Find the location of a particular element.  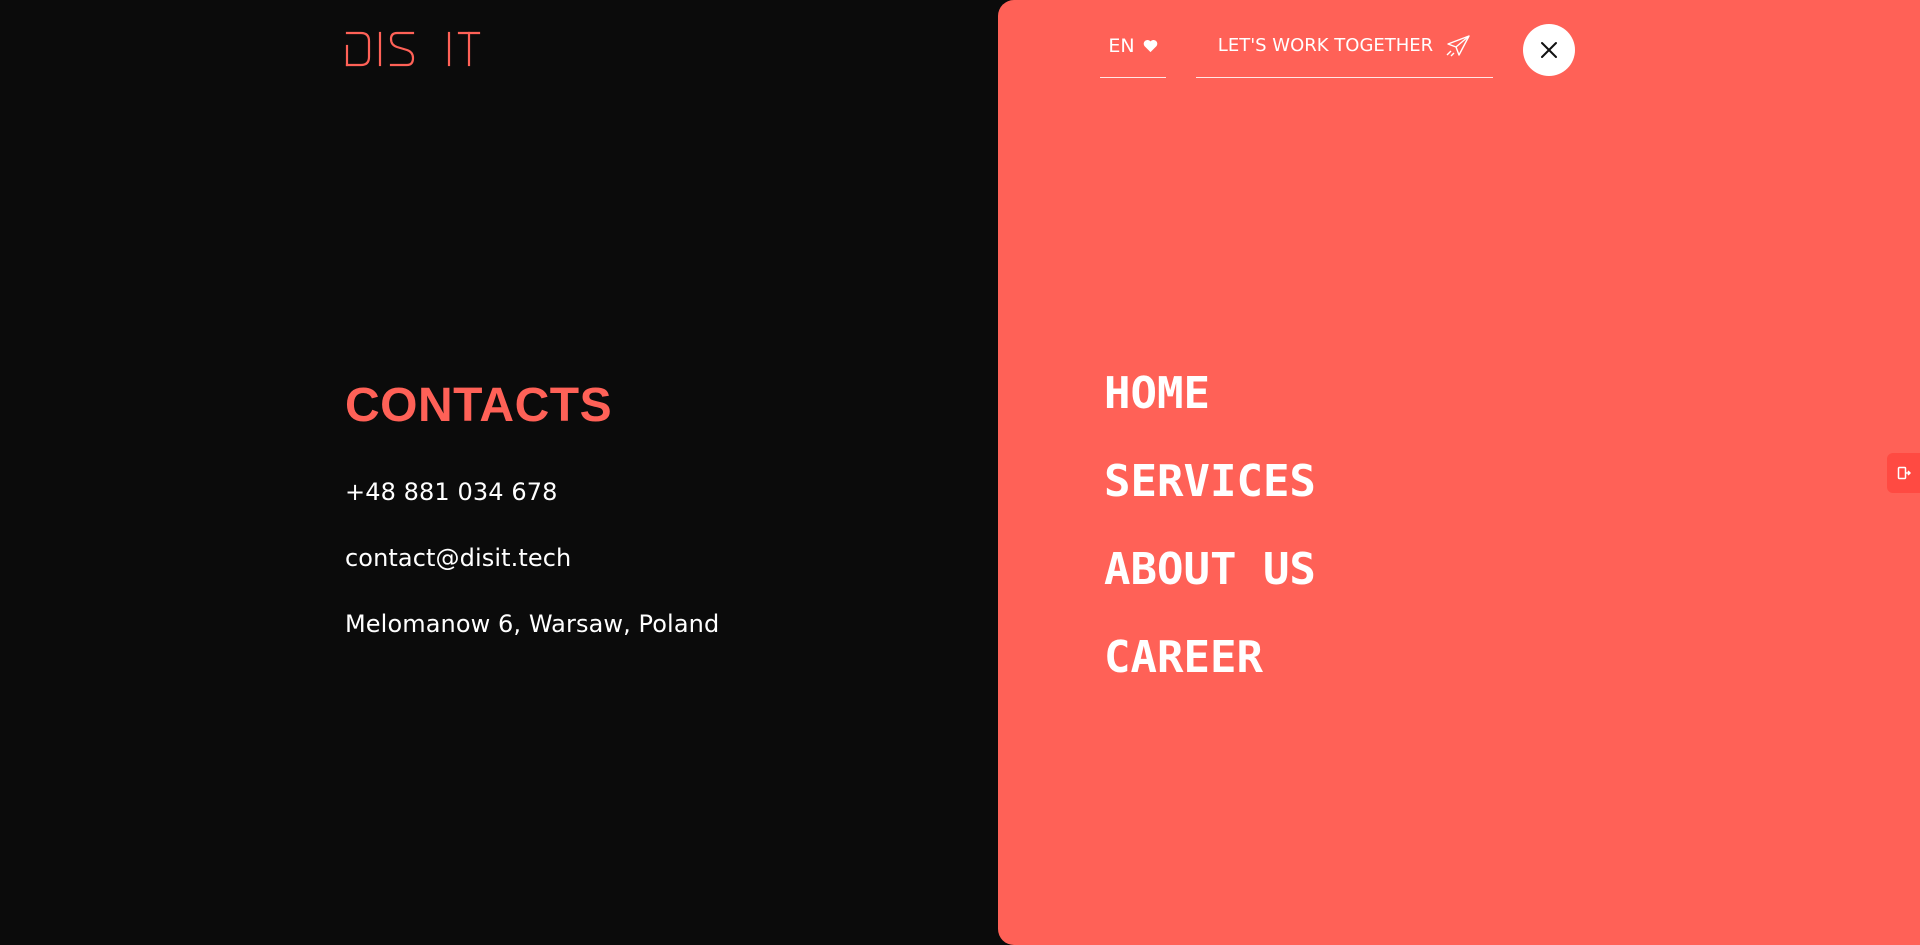

language-selector: EN is located at coordinates (1133, 50).